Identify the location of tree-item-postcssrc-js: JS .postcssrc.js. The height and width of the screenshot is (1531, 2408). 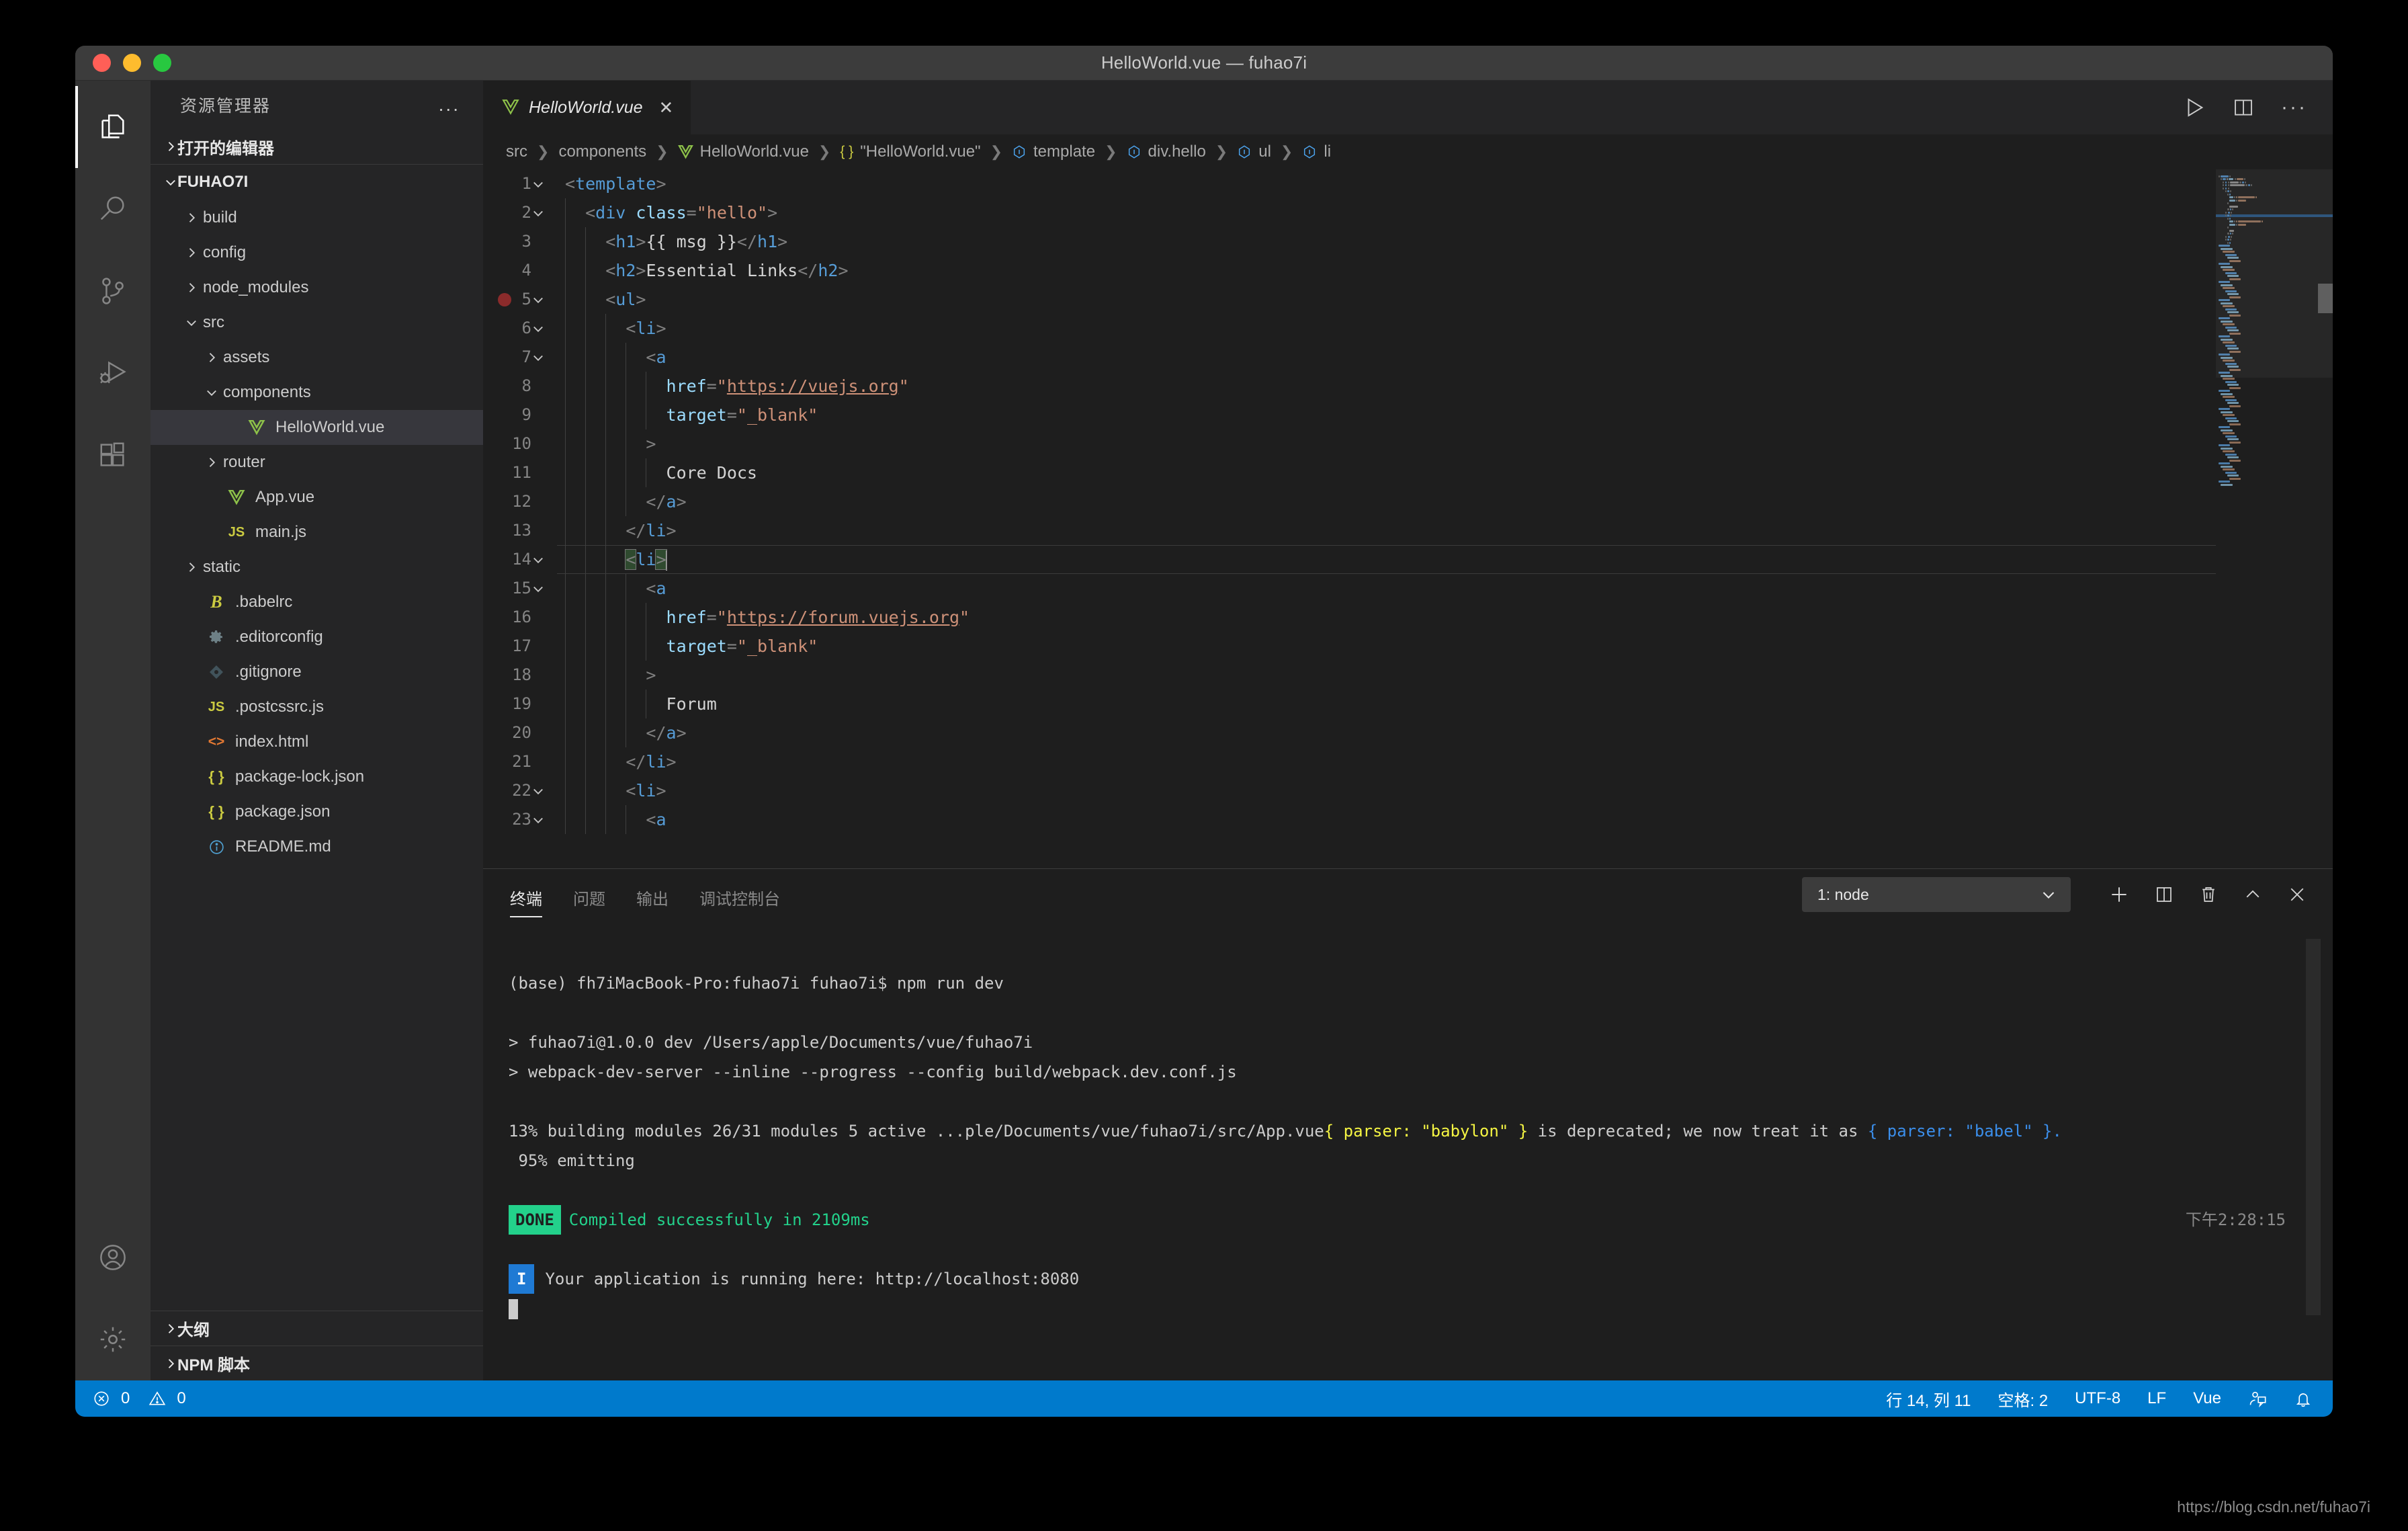
(316, 708).